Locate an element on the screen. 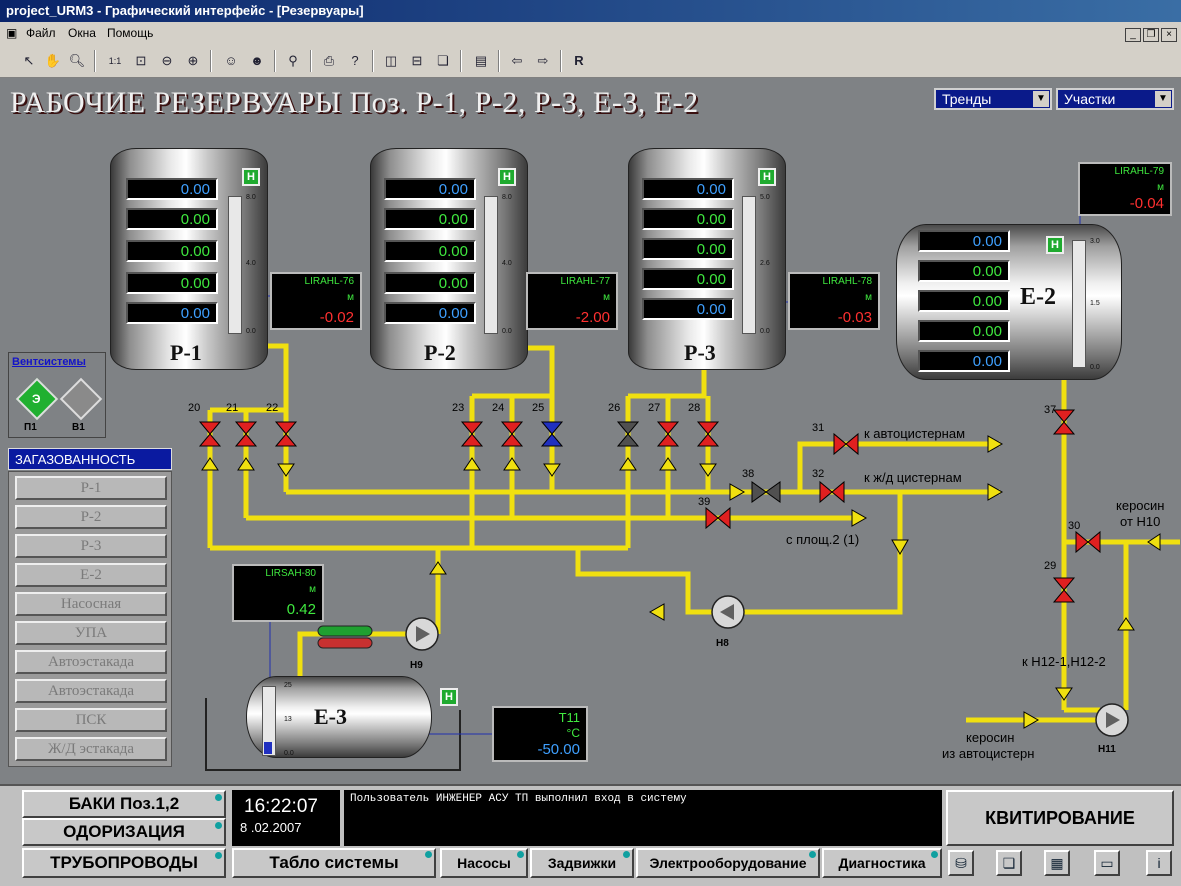 The width and height of the screenshot is (1181, 886). to-n12-label: к Н12-1,Н12-2 is located at coordinates (1064, 661).